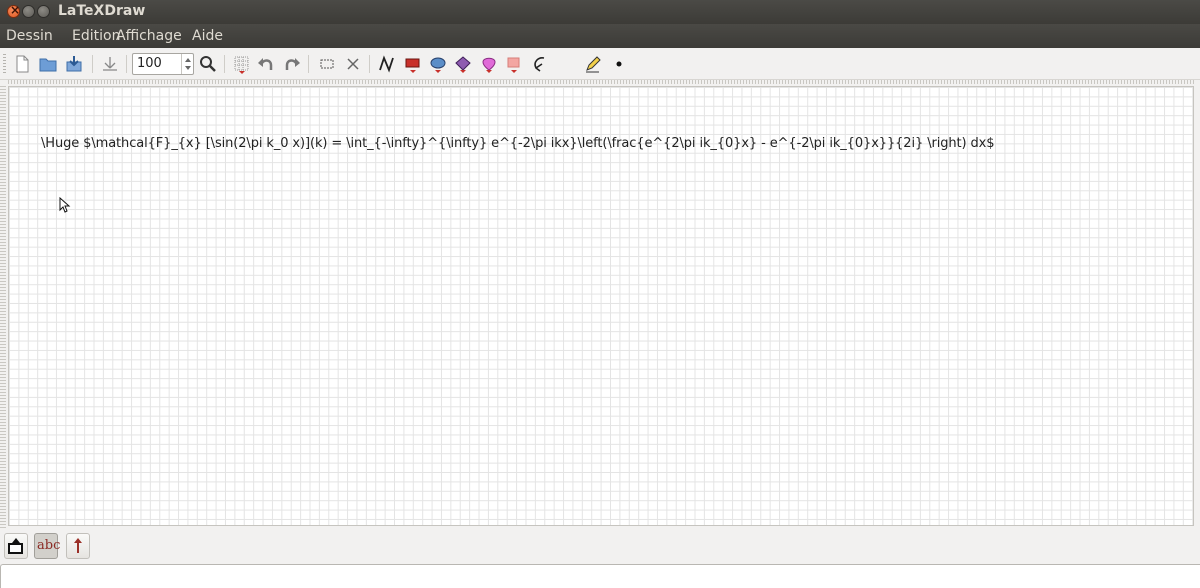 This screenshot has height=588, width=1200. Describe the element at coordinates (207, 36) in the screenshot. I see `menu-aide: Aide` at that location.